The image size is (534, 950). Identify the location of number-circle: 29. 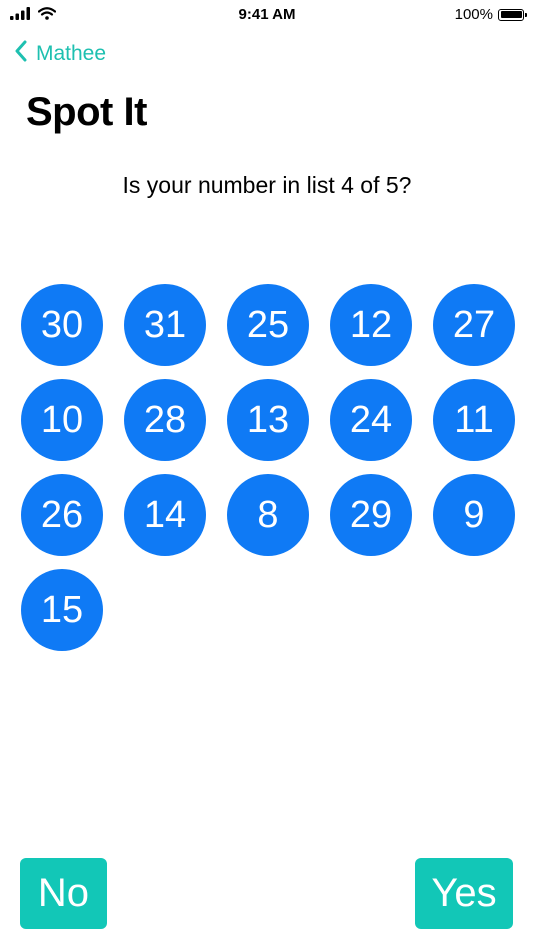
(371, 515).